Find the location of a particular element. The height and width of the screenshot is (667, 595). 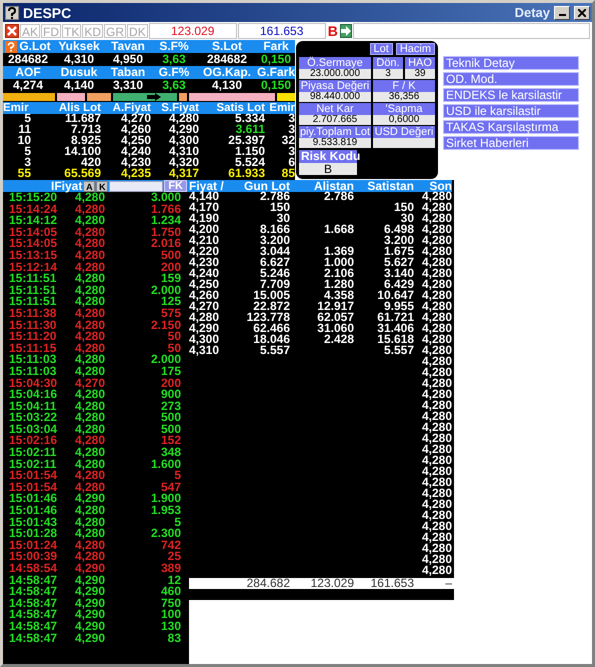

value-field: 39 is located at coordinates (420, 74).